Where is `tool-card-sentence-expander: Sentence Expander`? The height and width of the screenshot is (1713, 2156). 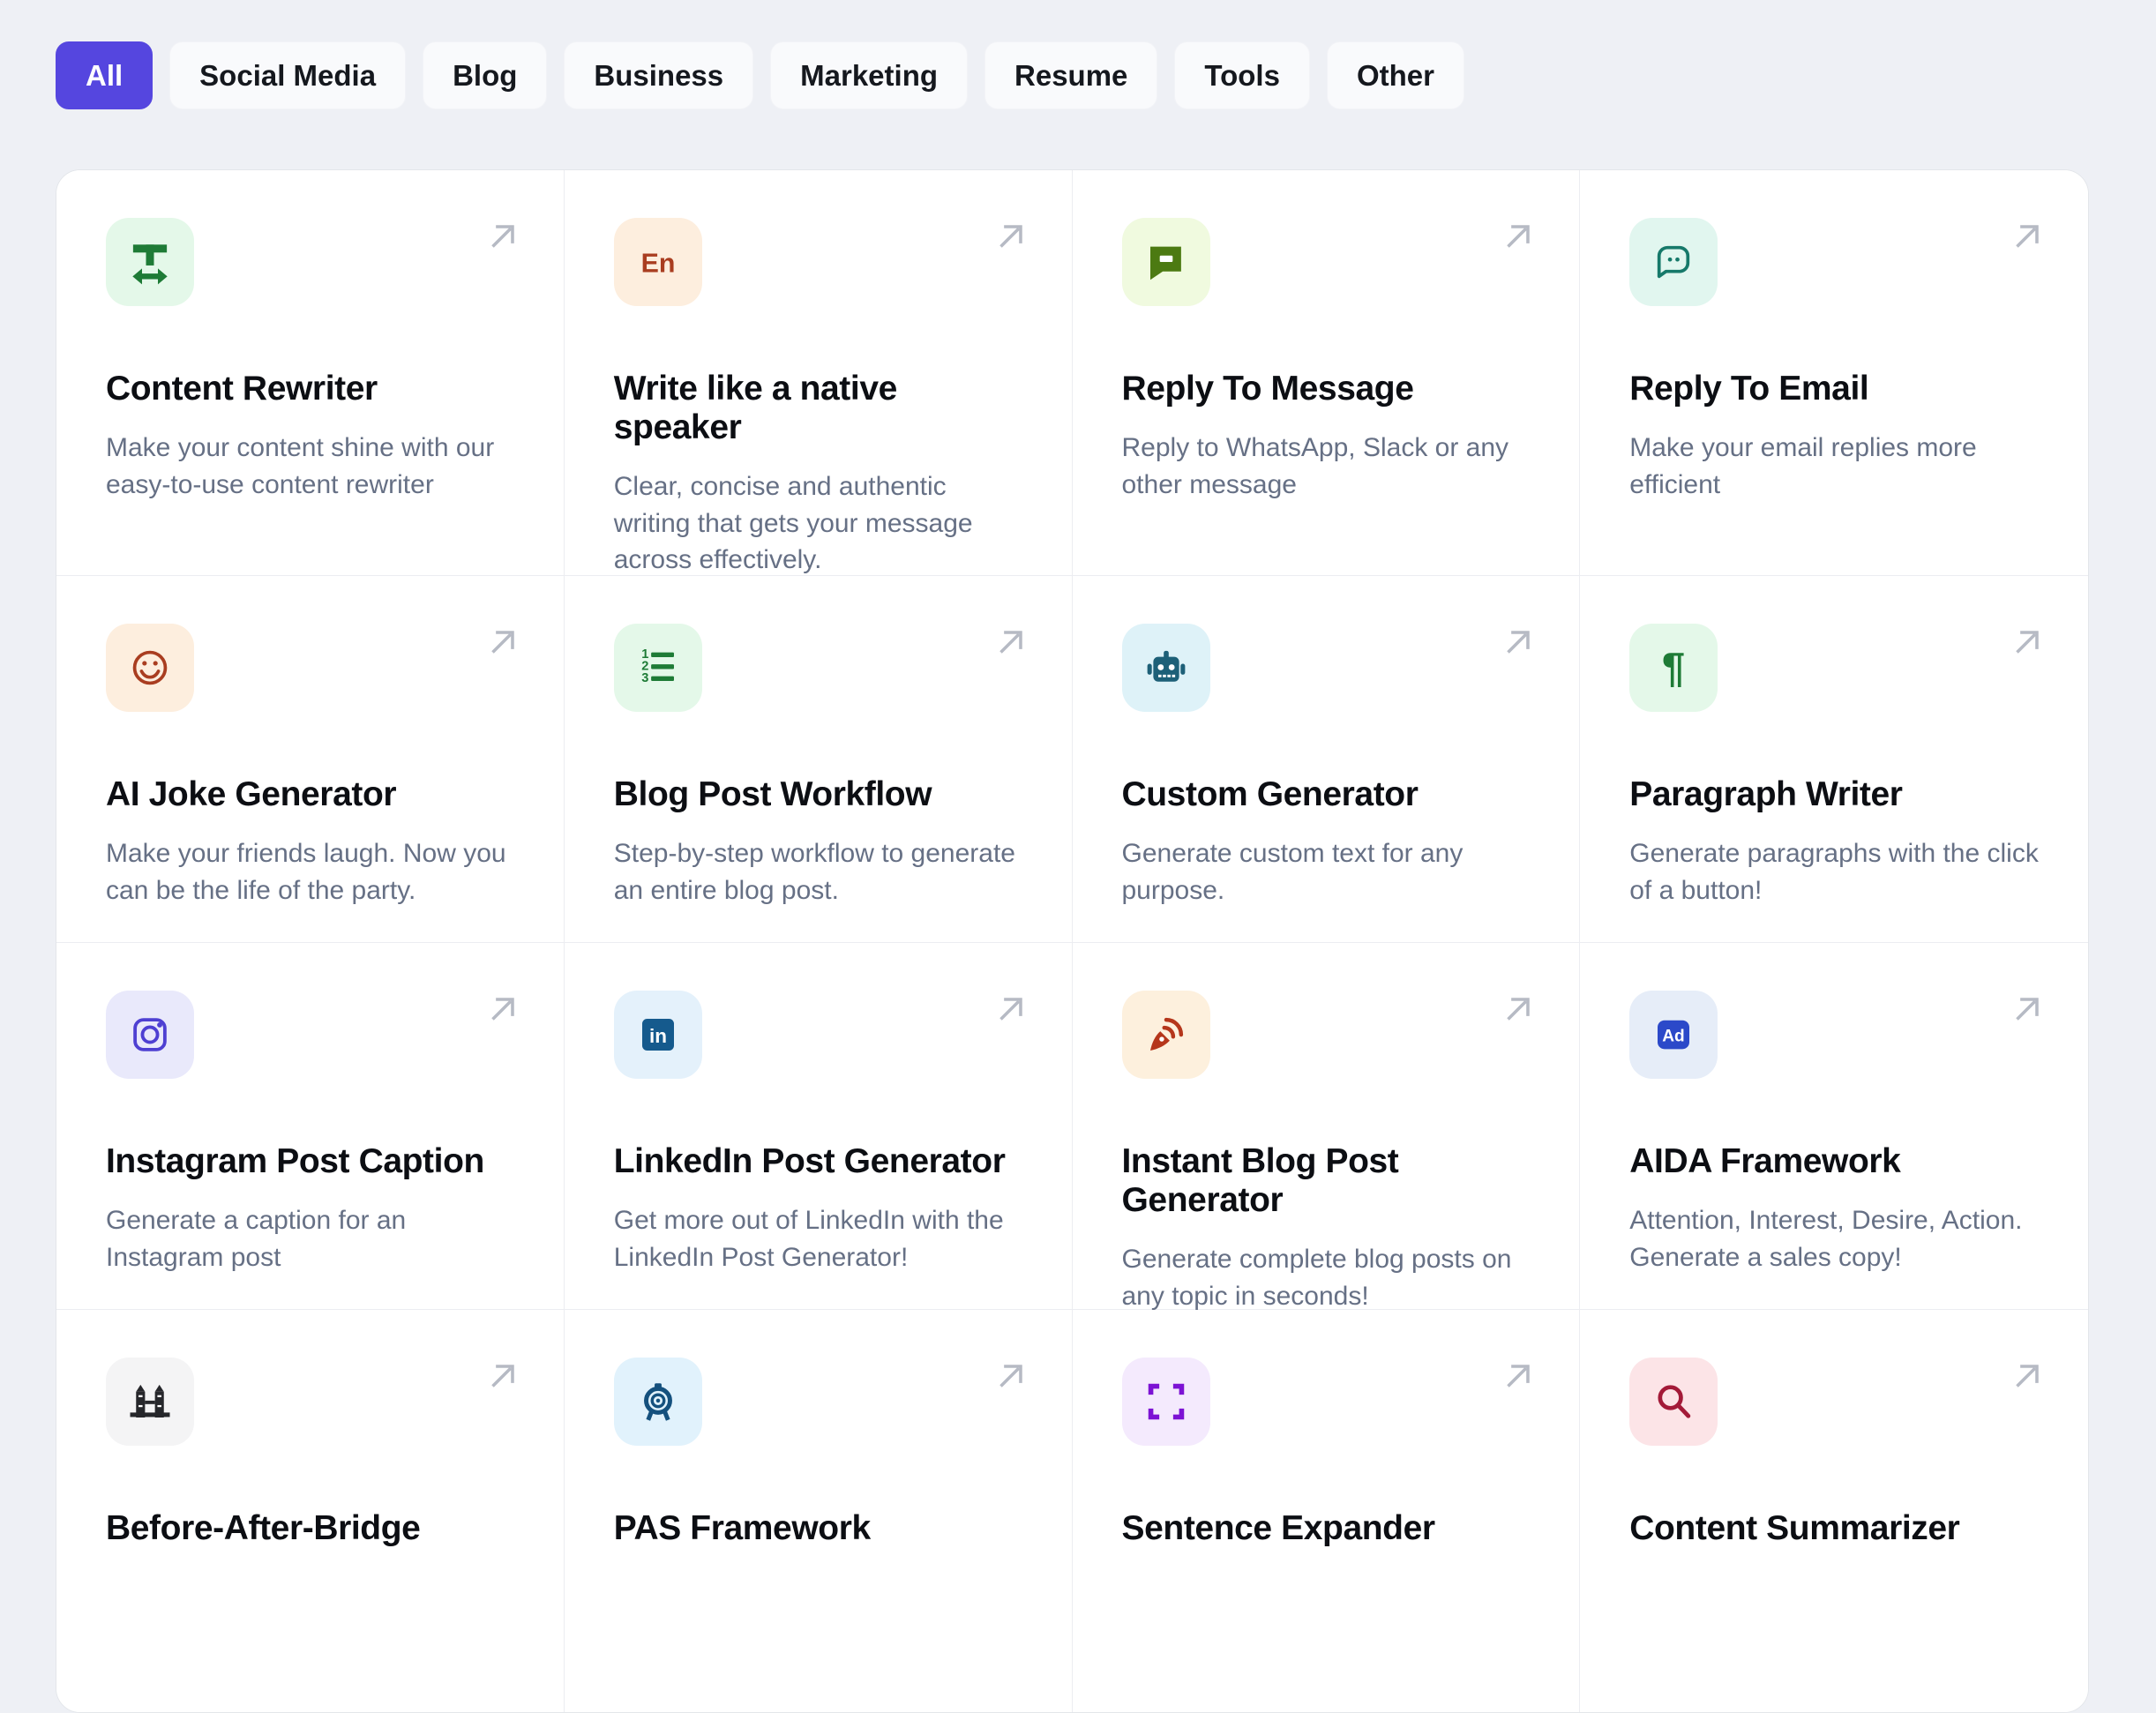
tool-card-sentence-expander: Sentence Expander is located at coordinates (1327, 1511).